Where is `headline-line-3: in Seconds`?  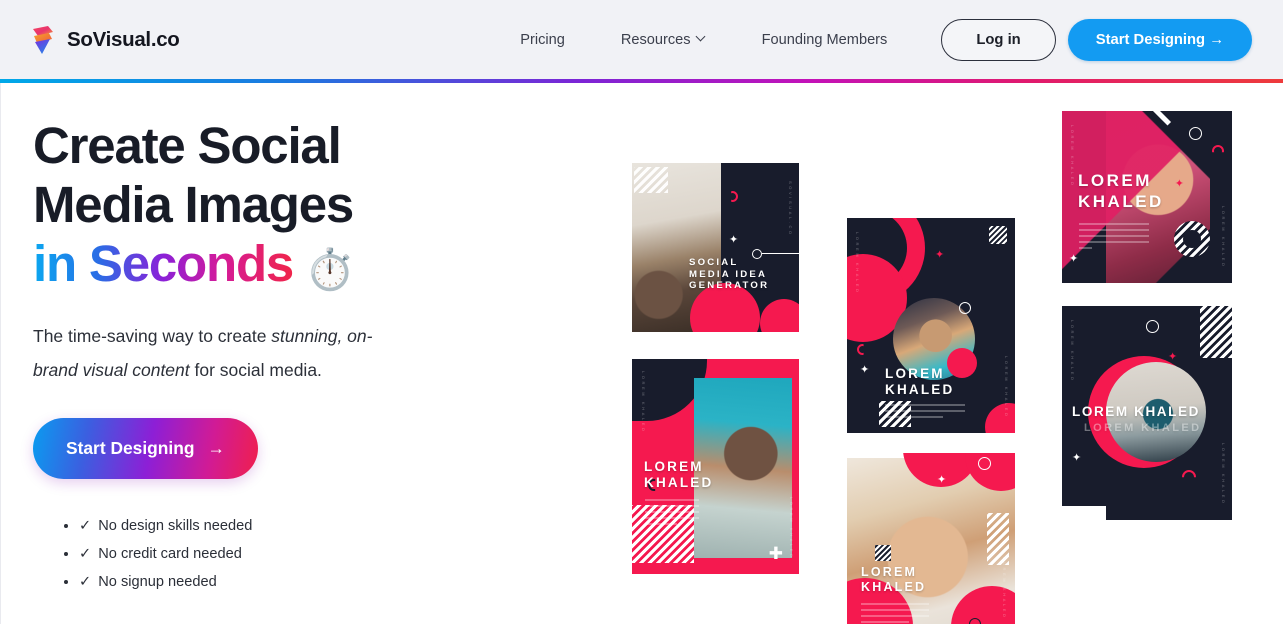
headline-line-3: in Seconds is located at coordinates (163, 263).